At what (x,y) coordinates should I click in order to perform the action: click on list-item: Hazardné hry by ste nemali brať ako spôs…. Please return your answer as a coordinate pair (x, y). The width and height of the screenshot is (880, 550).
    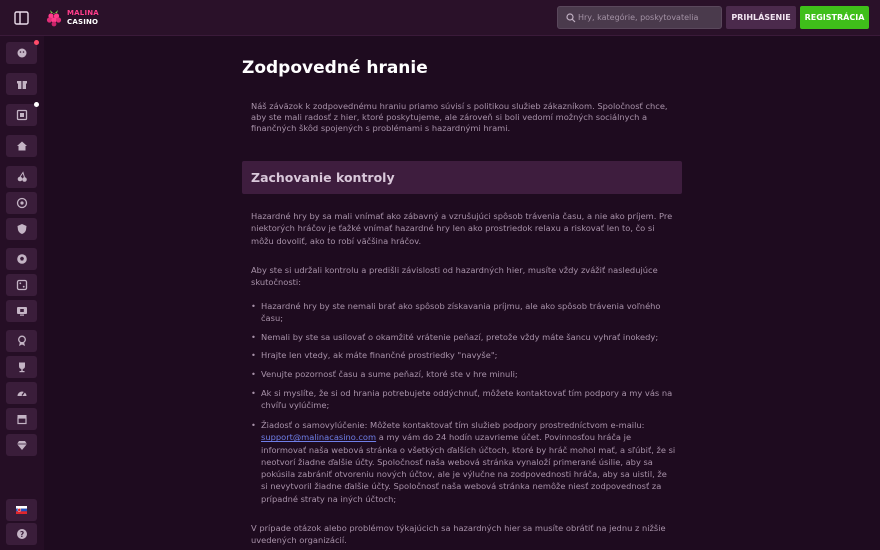
    Looking at the image, I should click on (463, 312).